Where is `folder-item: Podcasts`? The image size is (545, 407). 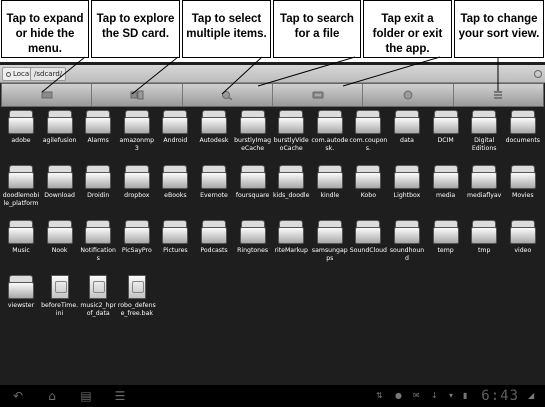
folder-item: Podcasts is located at coordinates (214, 237).